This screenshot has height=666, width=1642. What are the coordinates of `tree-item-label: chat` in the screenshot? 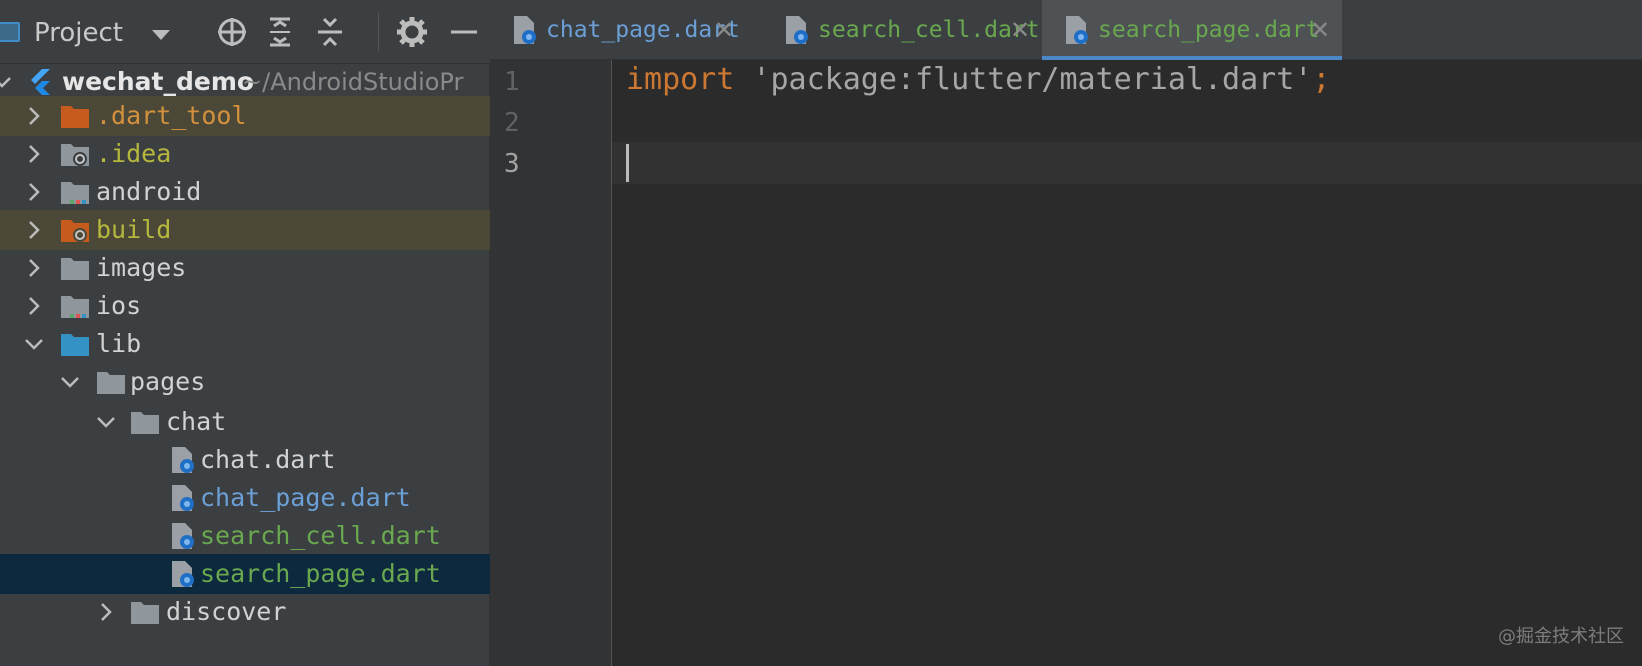 It's located at (196, 421).